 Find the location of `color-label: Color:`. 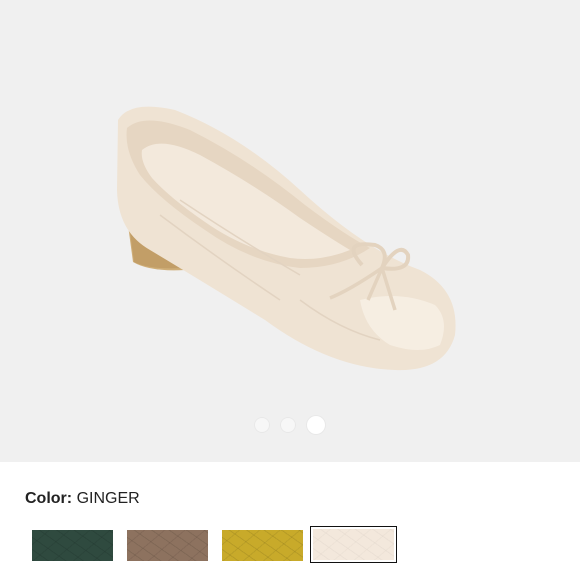

color-label: Color: is located at coordinates (49, 498).